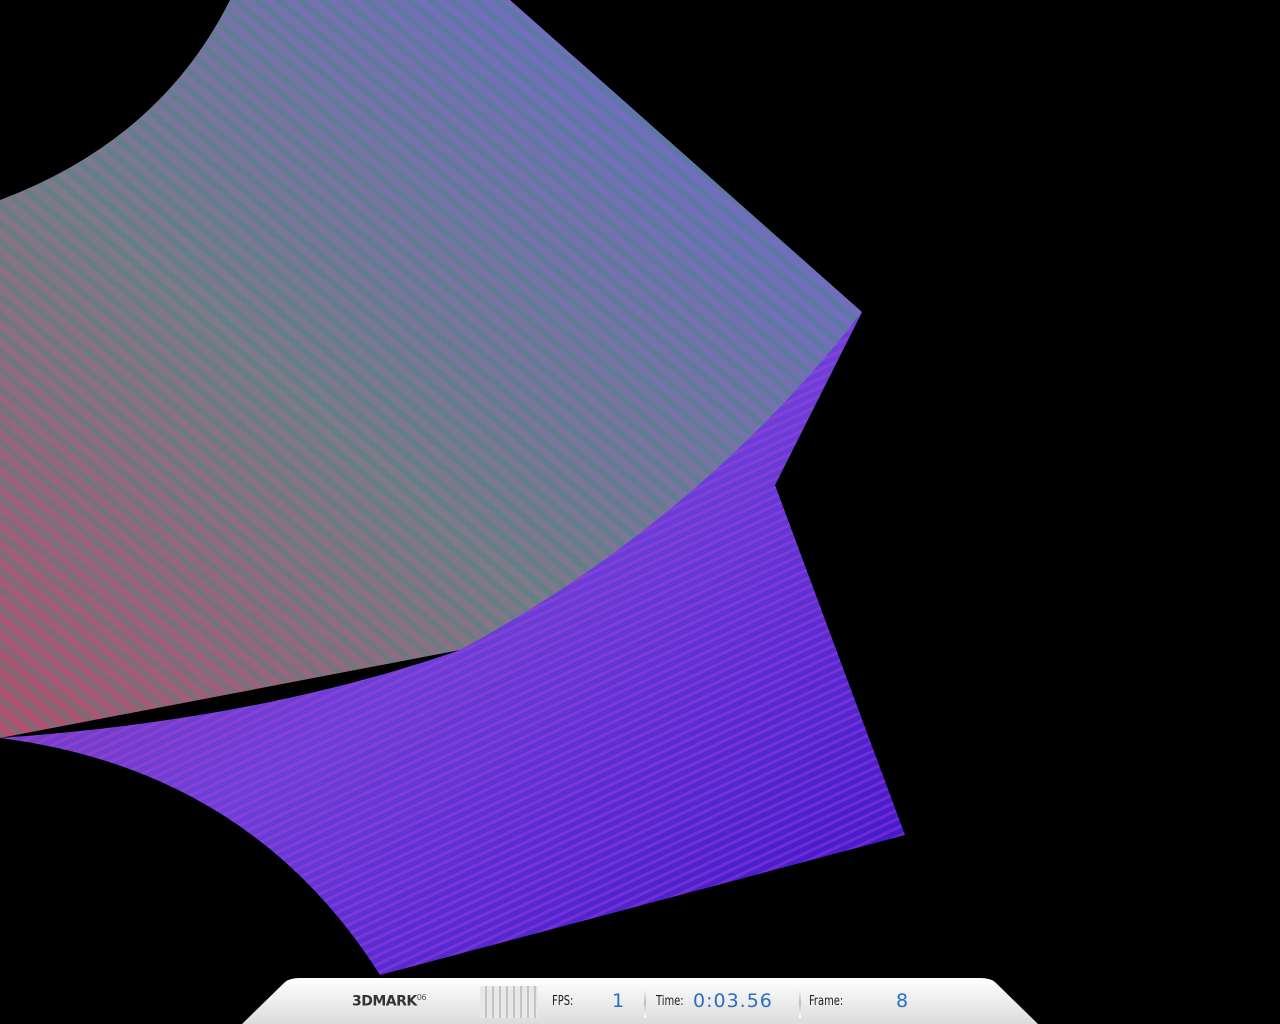  What do you see at coordinates (670, 1001) in the screenshot?
I see `time-label: Time:` at bounding box center [670, 1001].